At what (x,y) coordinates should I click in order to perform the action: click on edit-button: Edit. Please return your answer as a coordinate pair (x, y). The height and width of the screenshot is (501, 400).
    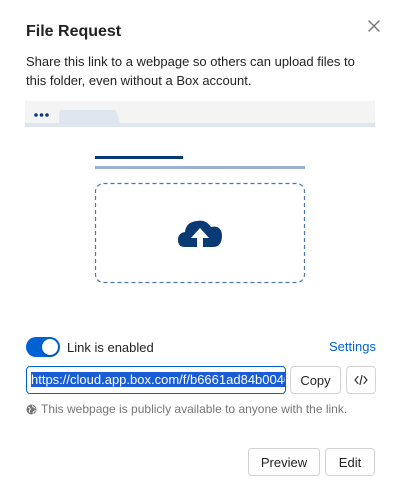
    Looking at the image, I should click on (350, 462).